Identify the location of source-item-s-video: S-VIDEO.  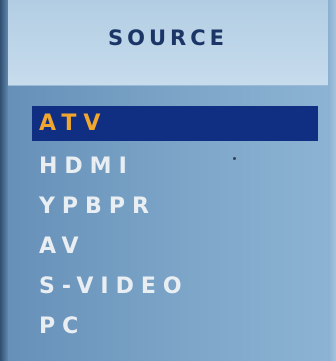
(175, 286).